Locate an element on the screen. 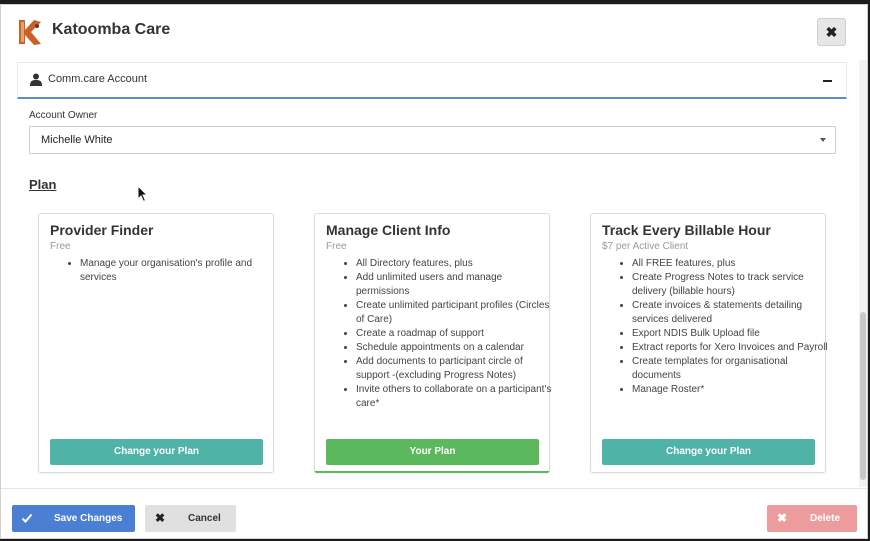  plan-feature: Schedule appointments on a calendar is located at coordinates (456, 348).